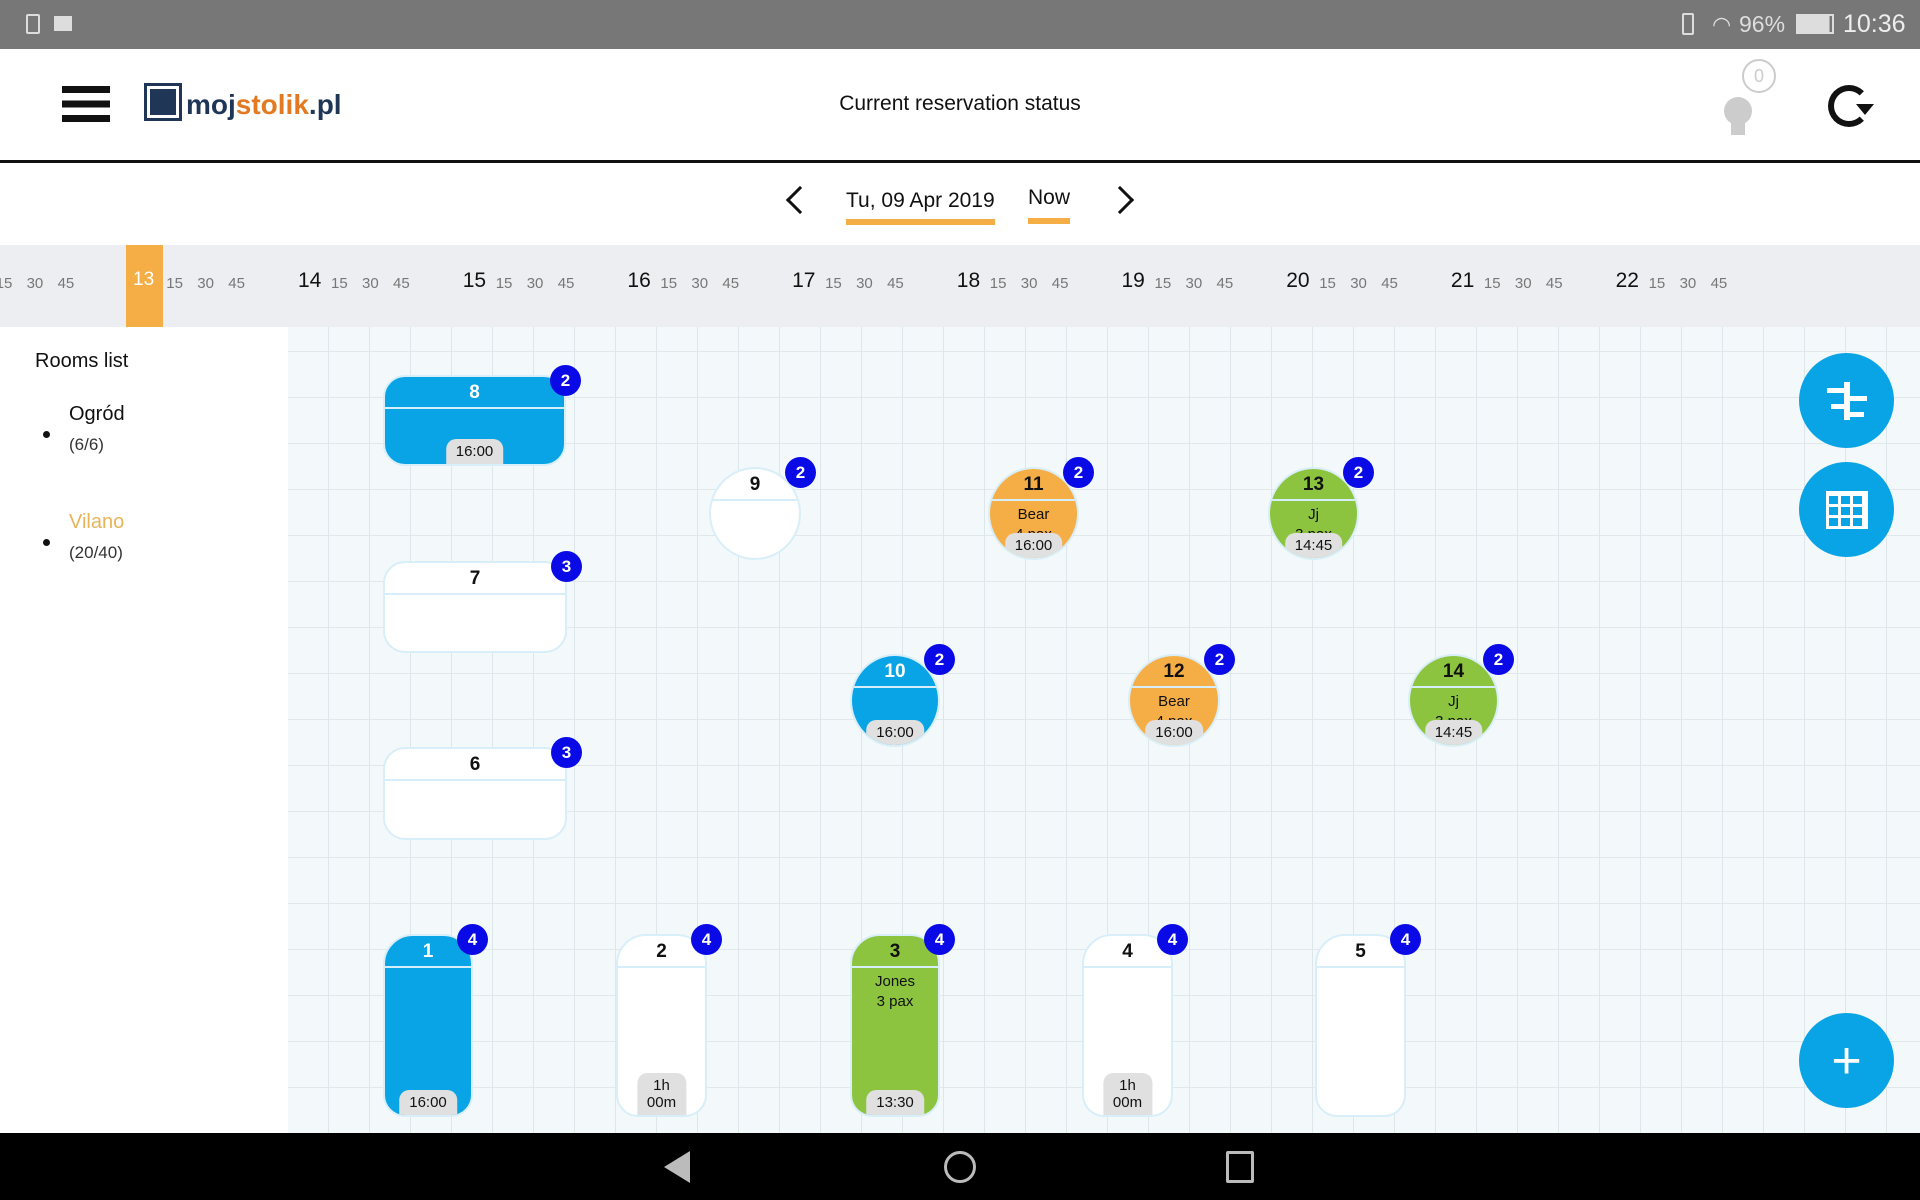  Describe the element at coordinates (1127, 1025) in the screenshot. I see `table-4: 4 1h 00m` at that location.